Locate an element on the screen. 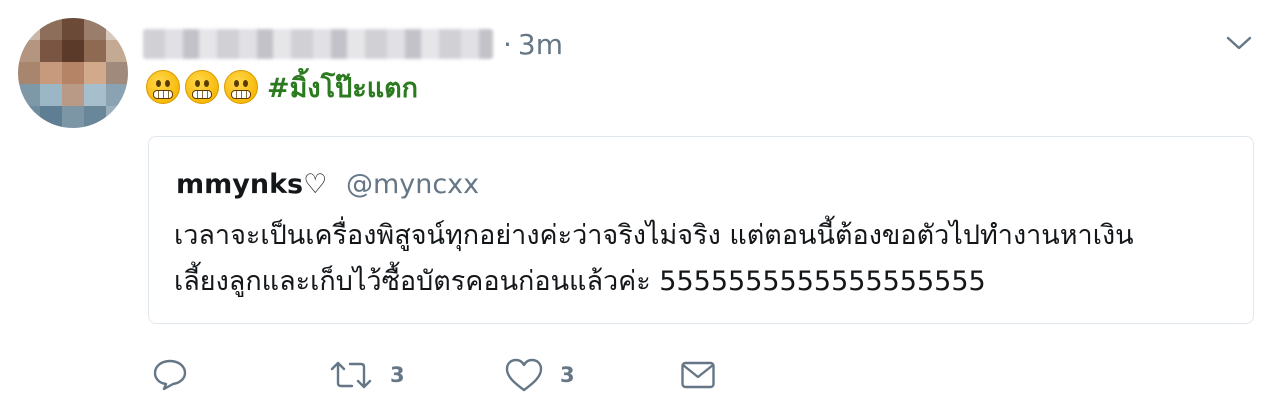 The height and width of the screenshot is (409, 1280). tweet-actions: 3 3 is located at coordinates (434, 375).